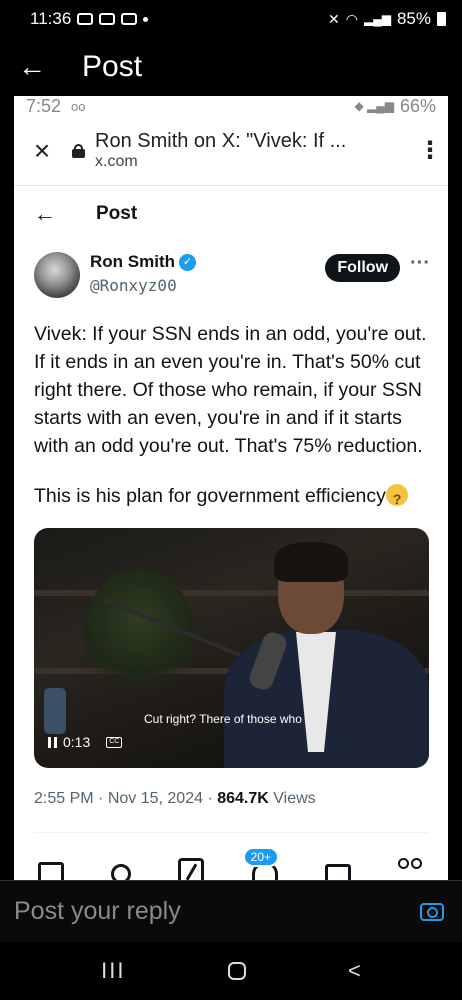  I want to click on post-meta: 2:55 PM · Nov 15, 2024 · 864.7K Views, so click(175, 798).